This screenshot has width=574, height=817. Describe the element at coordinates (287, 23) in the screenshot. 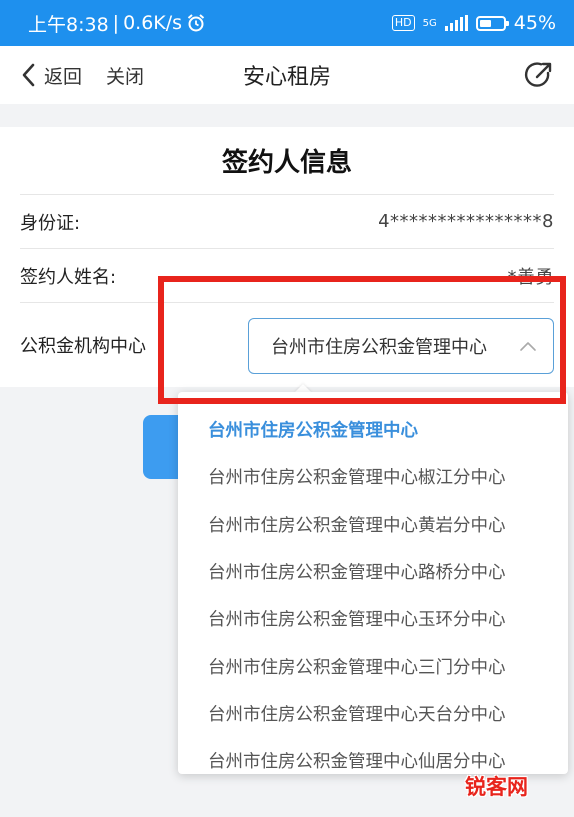

I see `status-bar: 上午8:38 | 0.6K/s HD 5G 45%` at that location.